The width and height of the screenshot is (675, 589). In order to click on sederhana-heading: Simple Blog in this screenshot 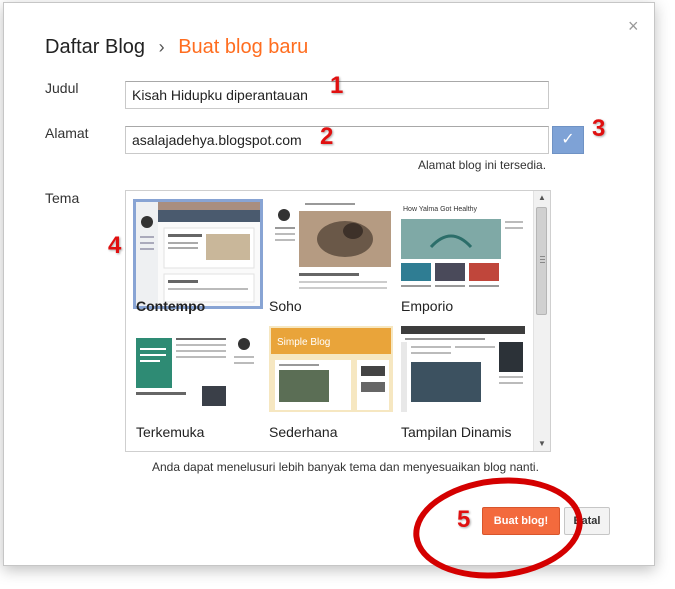, I will do `click(303, 342)`.